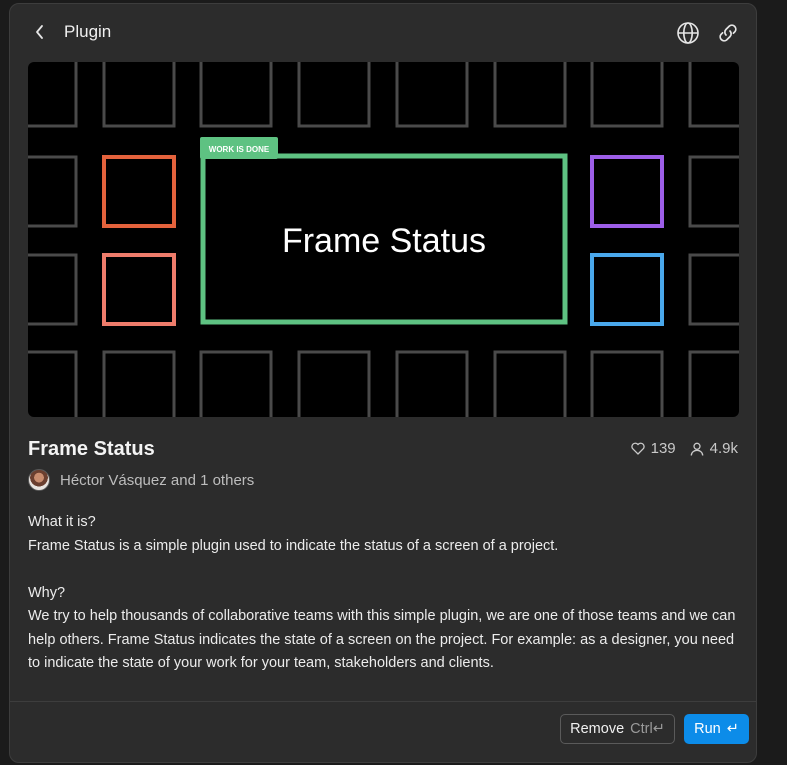 The image size is (787, 765). I want to click on run-button-label: Run, so click(707, 729).